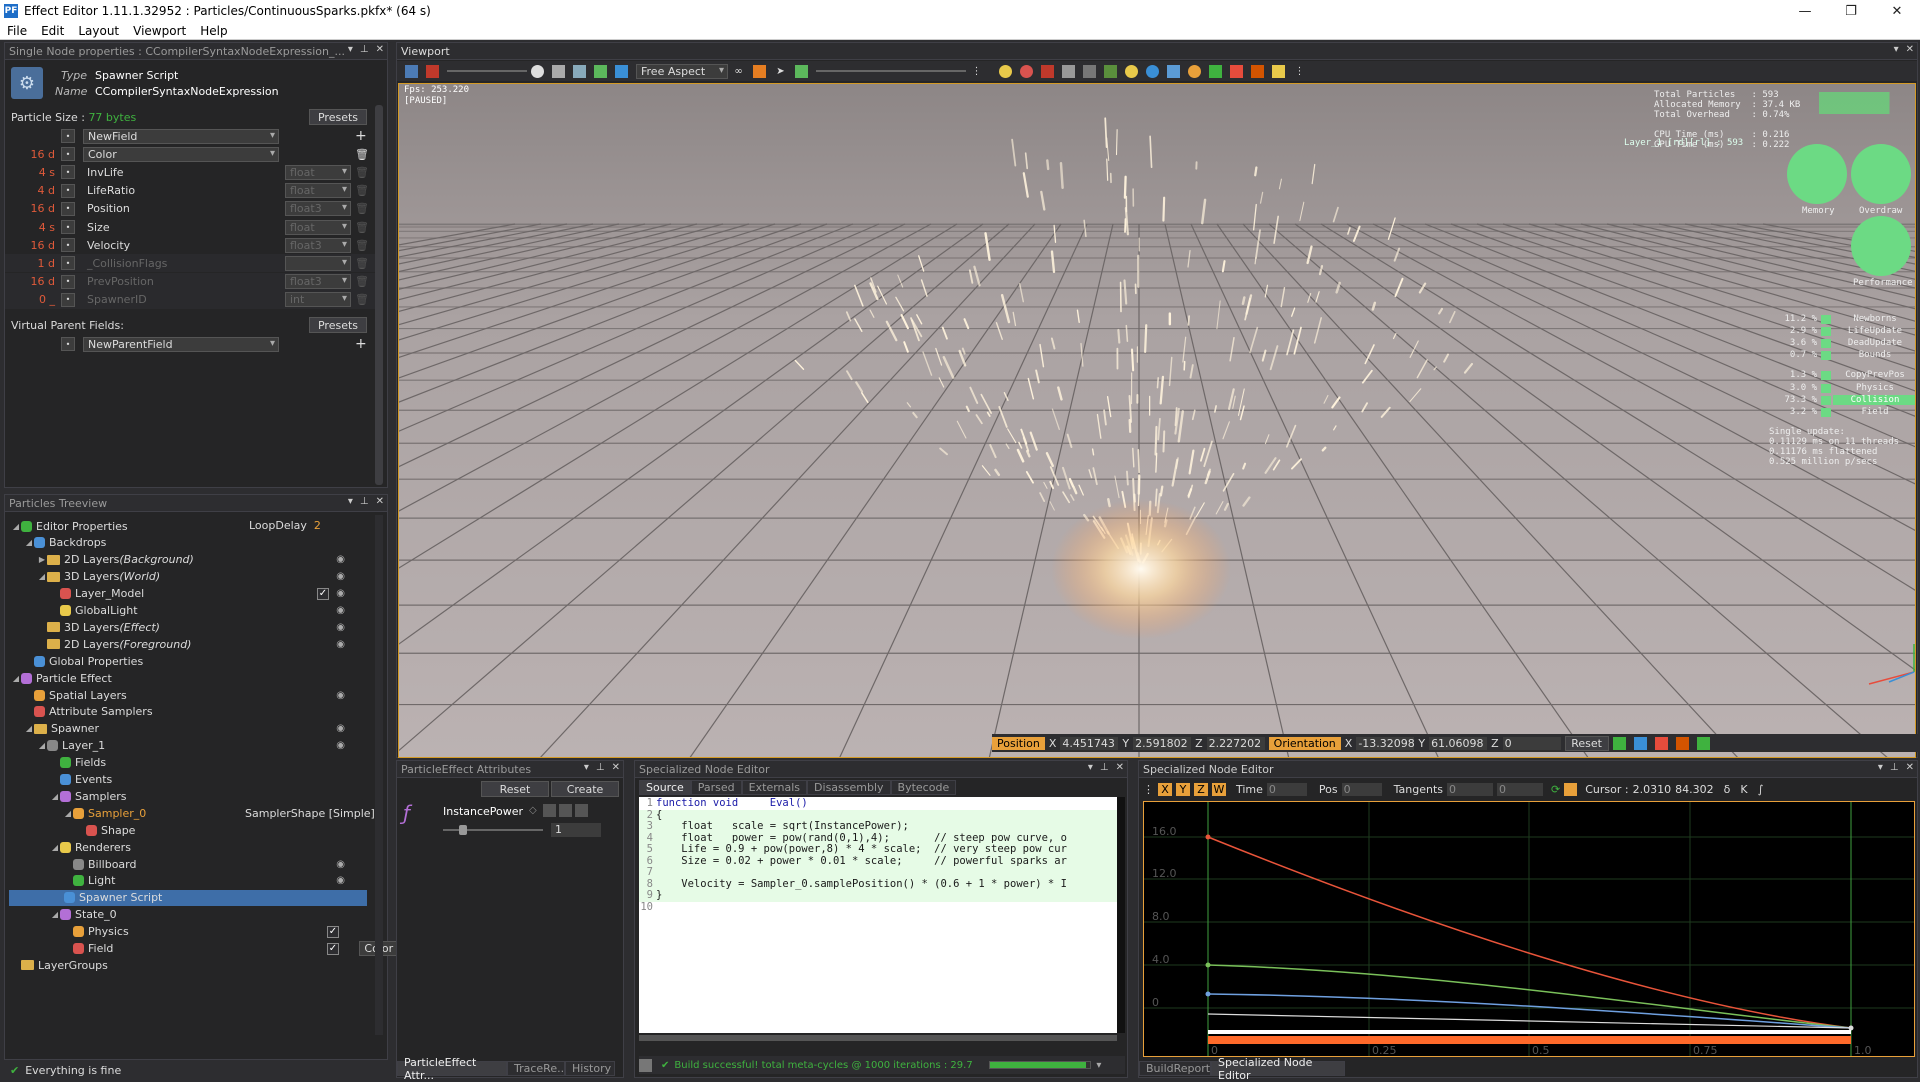 The width and height of the screenshot is (1920, 1082). Describe the element at coordinates (1851, 1028) in the screenshot. I see `key-end` at that location.